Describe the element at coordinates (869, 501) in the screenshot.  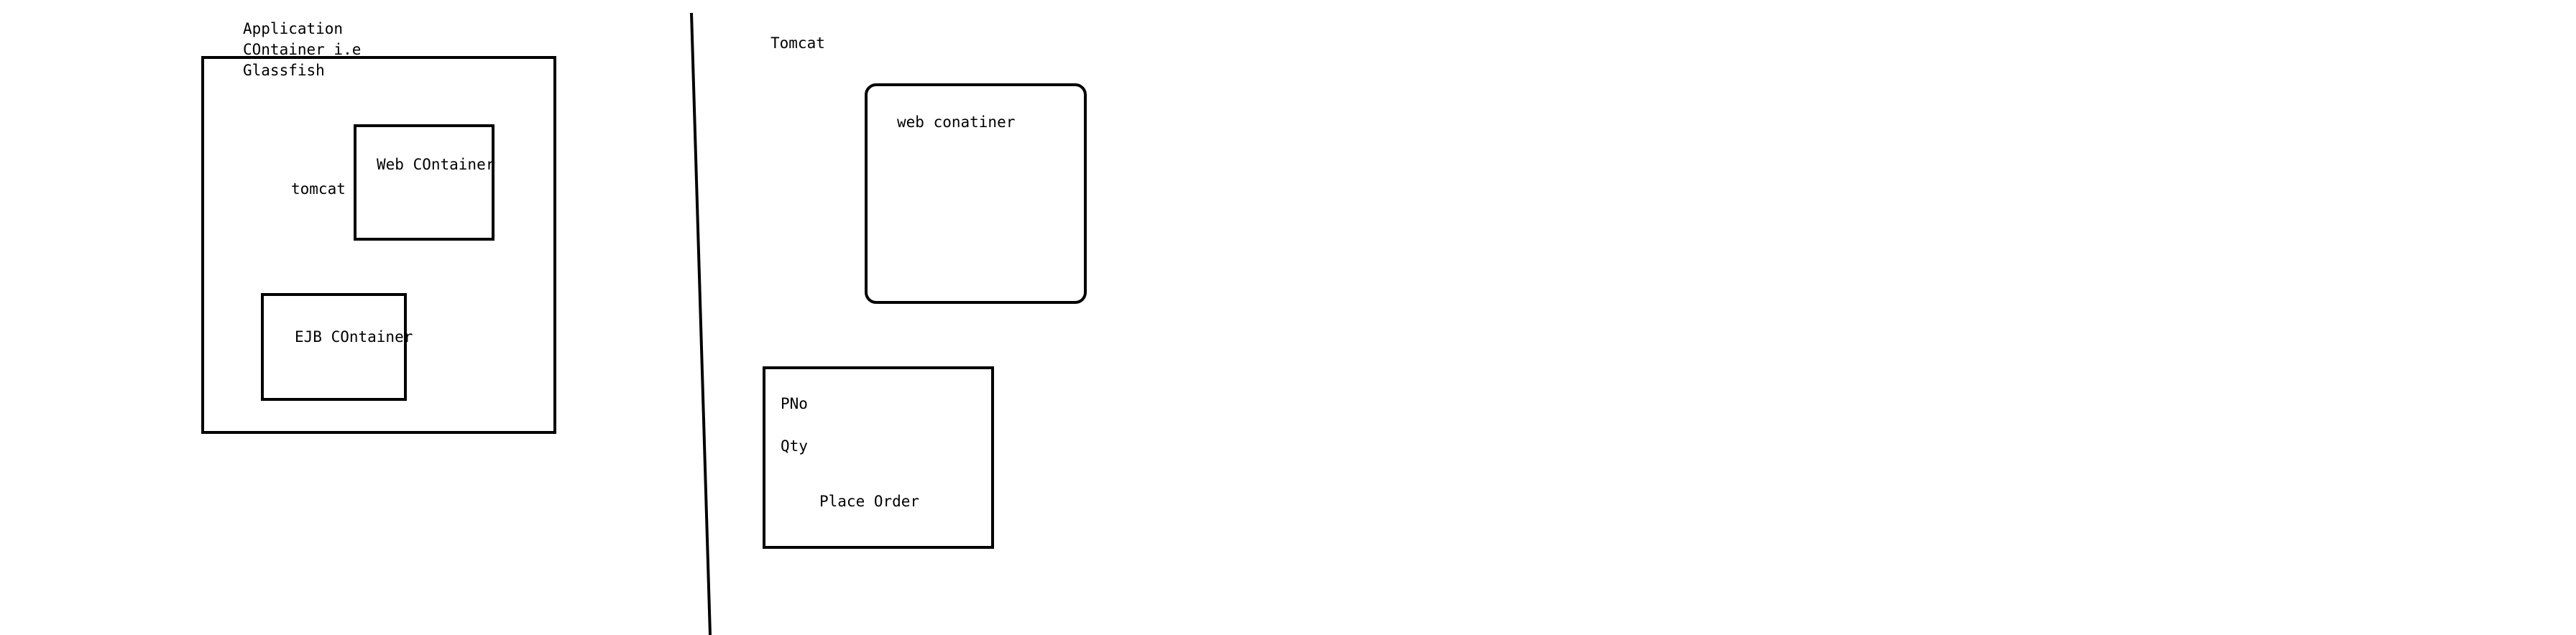
I see `place-order-button-label: Place Order` at that location.